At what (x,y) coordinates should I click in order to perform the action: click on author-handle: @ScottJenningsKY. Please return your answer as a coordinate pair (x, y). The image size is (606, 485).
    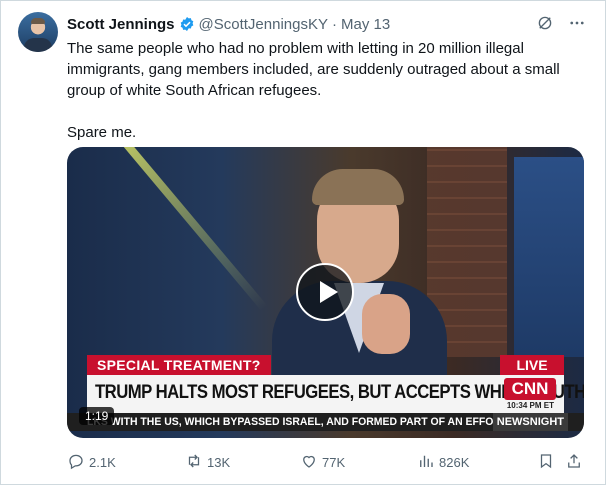
    Looking at the image, I should click on (263, 24).